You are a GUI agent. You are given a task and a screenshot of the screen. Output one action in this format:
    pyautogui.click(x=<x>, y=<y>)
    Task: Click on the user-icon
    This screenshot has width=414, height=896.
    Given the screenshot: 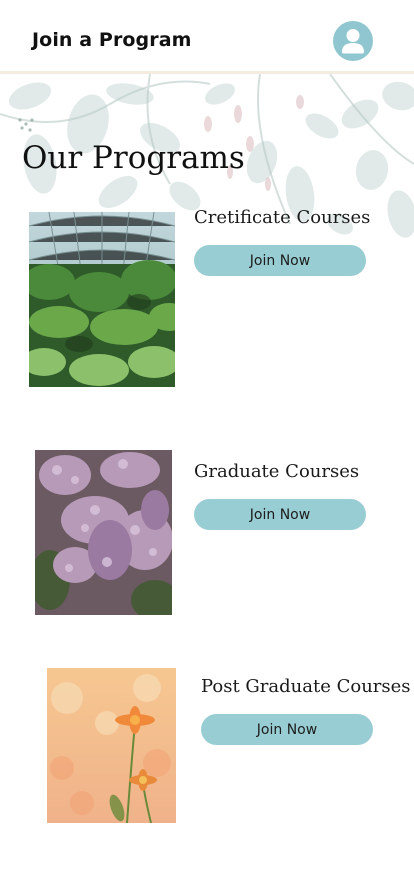 What is the action you would take?
    pyautogui.click(x=353, y=41)
    